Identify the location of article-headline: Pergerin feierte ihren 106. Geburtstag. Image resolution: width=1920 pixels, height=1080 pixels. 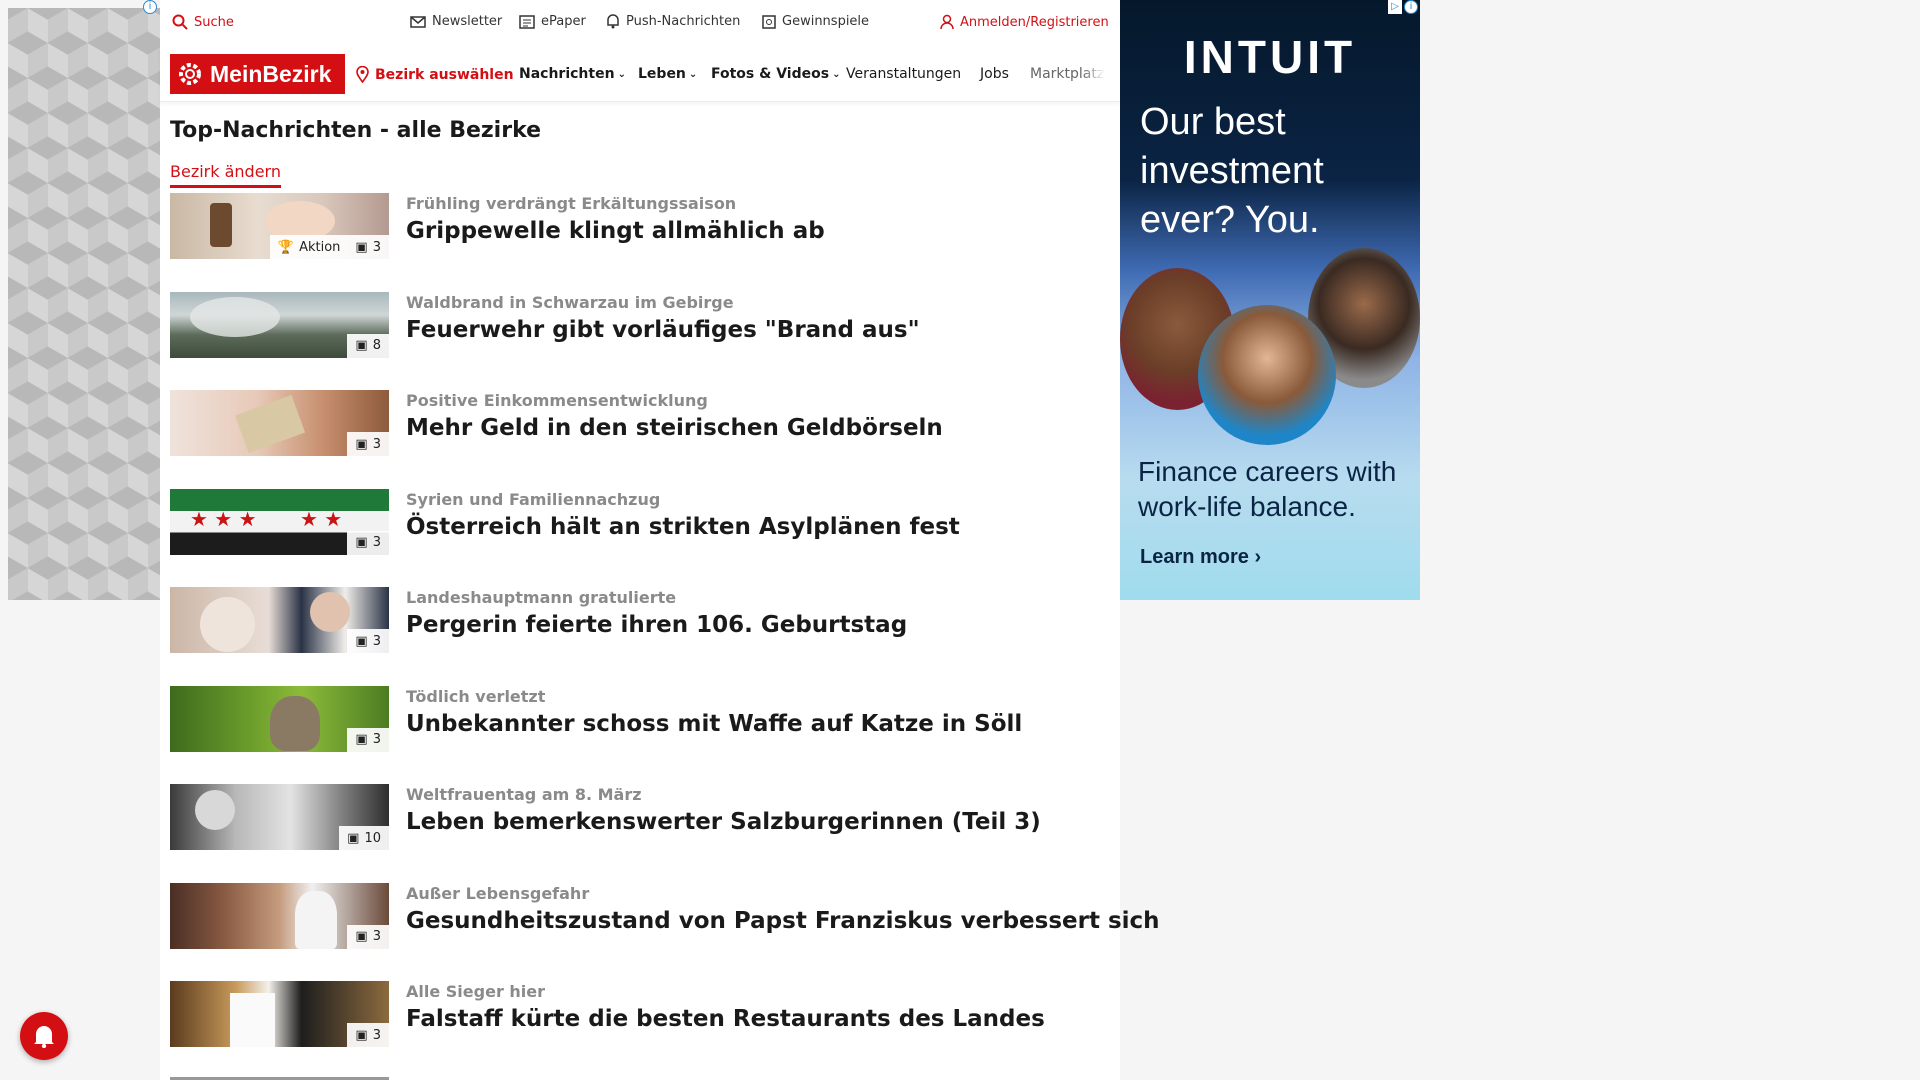
(656, 625).